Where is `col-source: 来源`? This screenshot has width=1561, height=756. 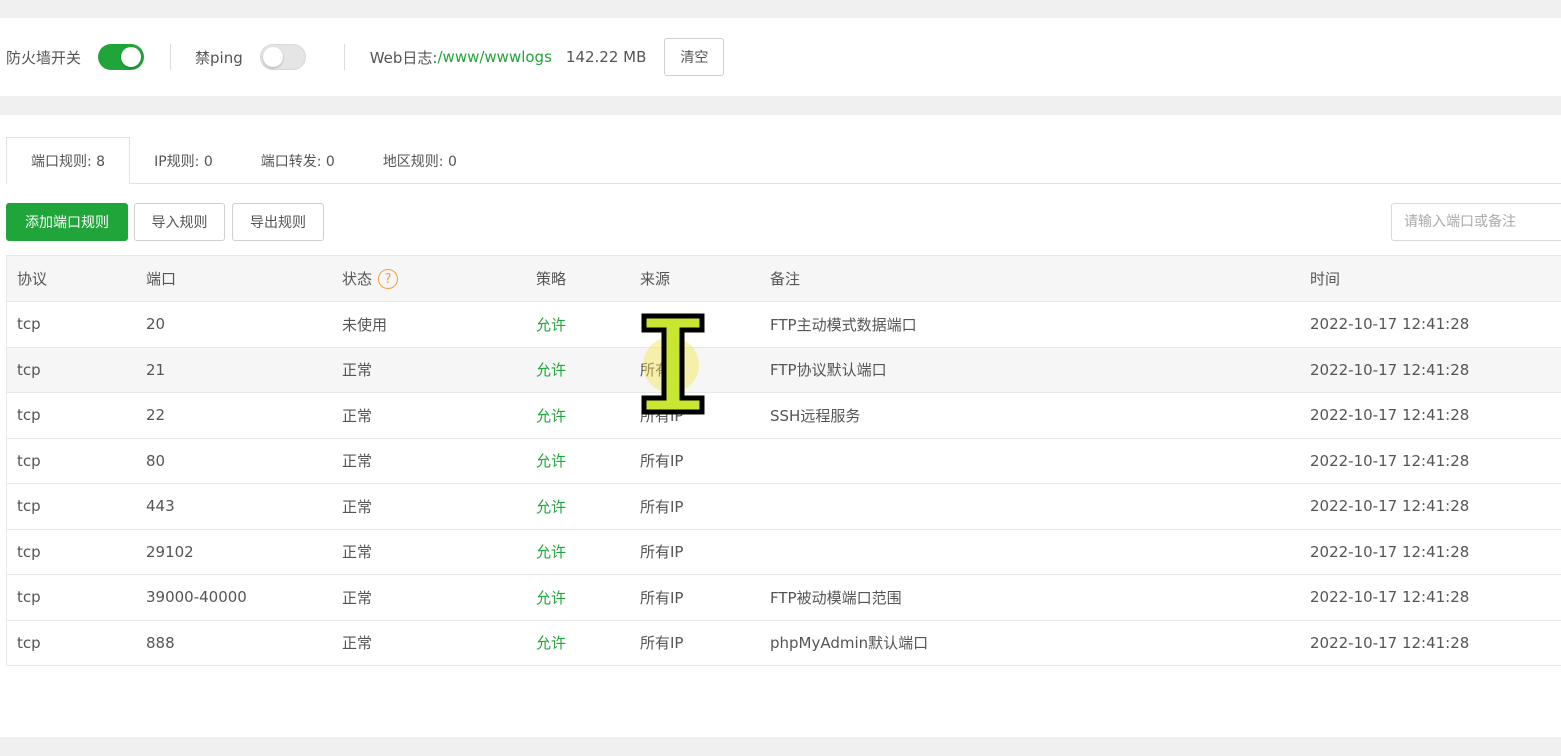
col-source: 来源 is located at coordinates (694, 278).